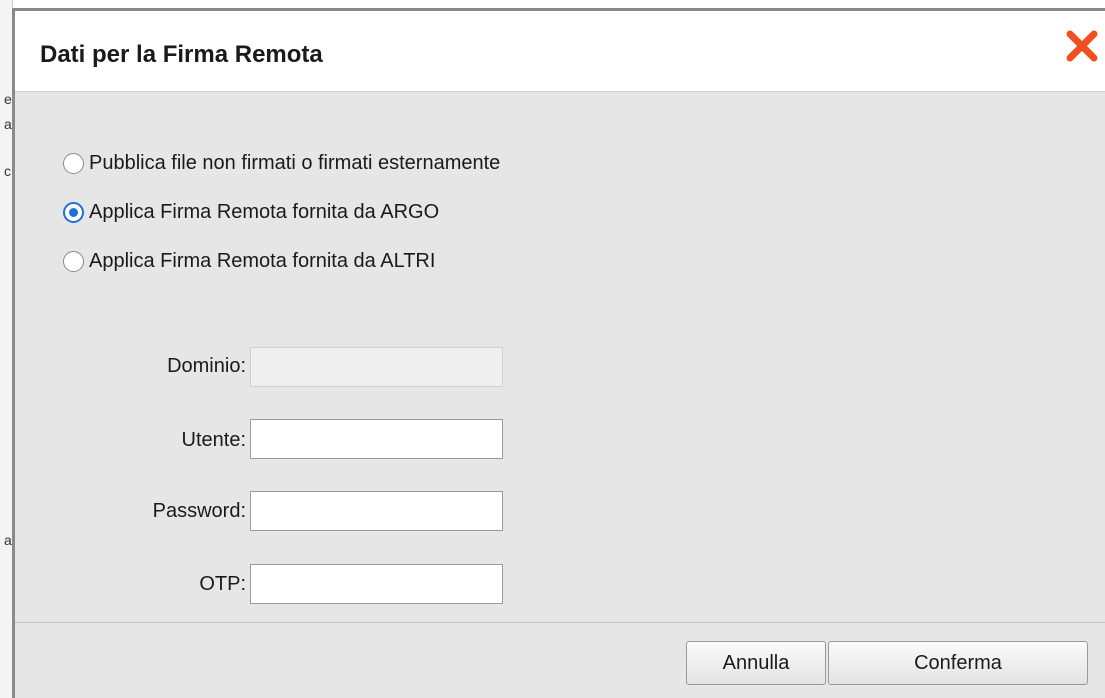  Describe the element at coordinates (560, 51) in the screenshot. I see `dialog-titlebar: Dati per la Firma Remota` at that location.